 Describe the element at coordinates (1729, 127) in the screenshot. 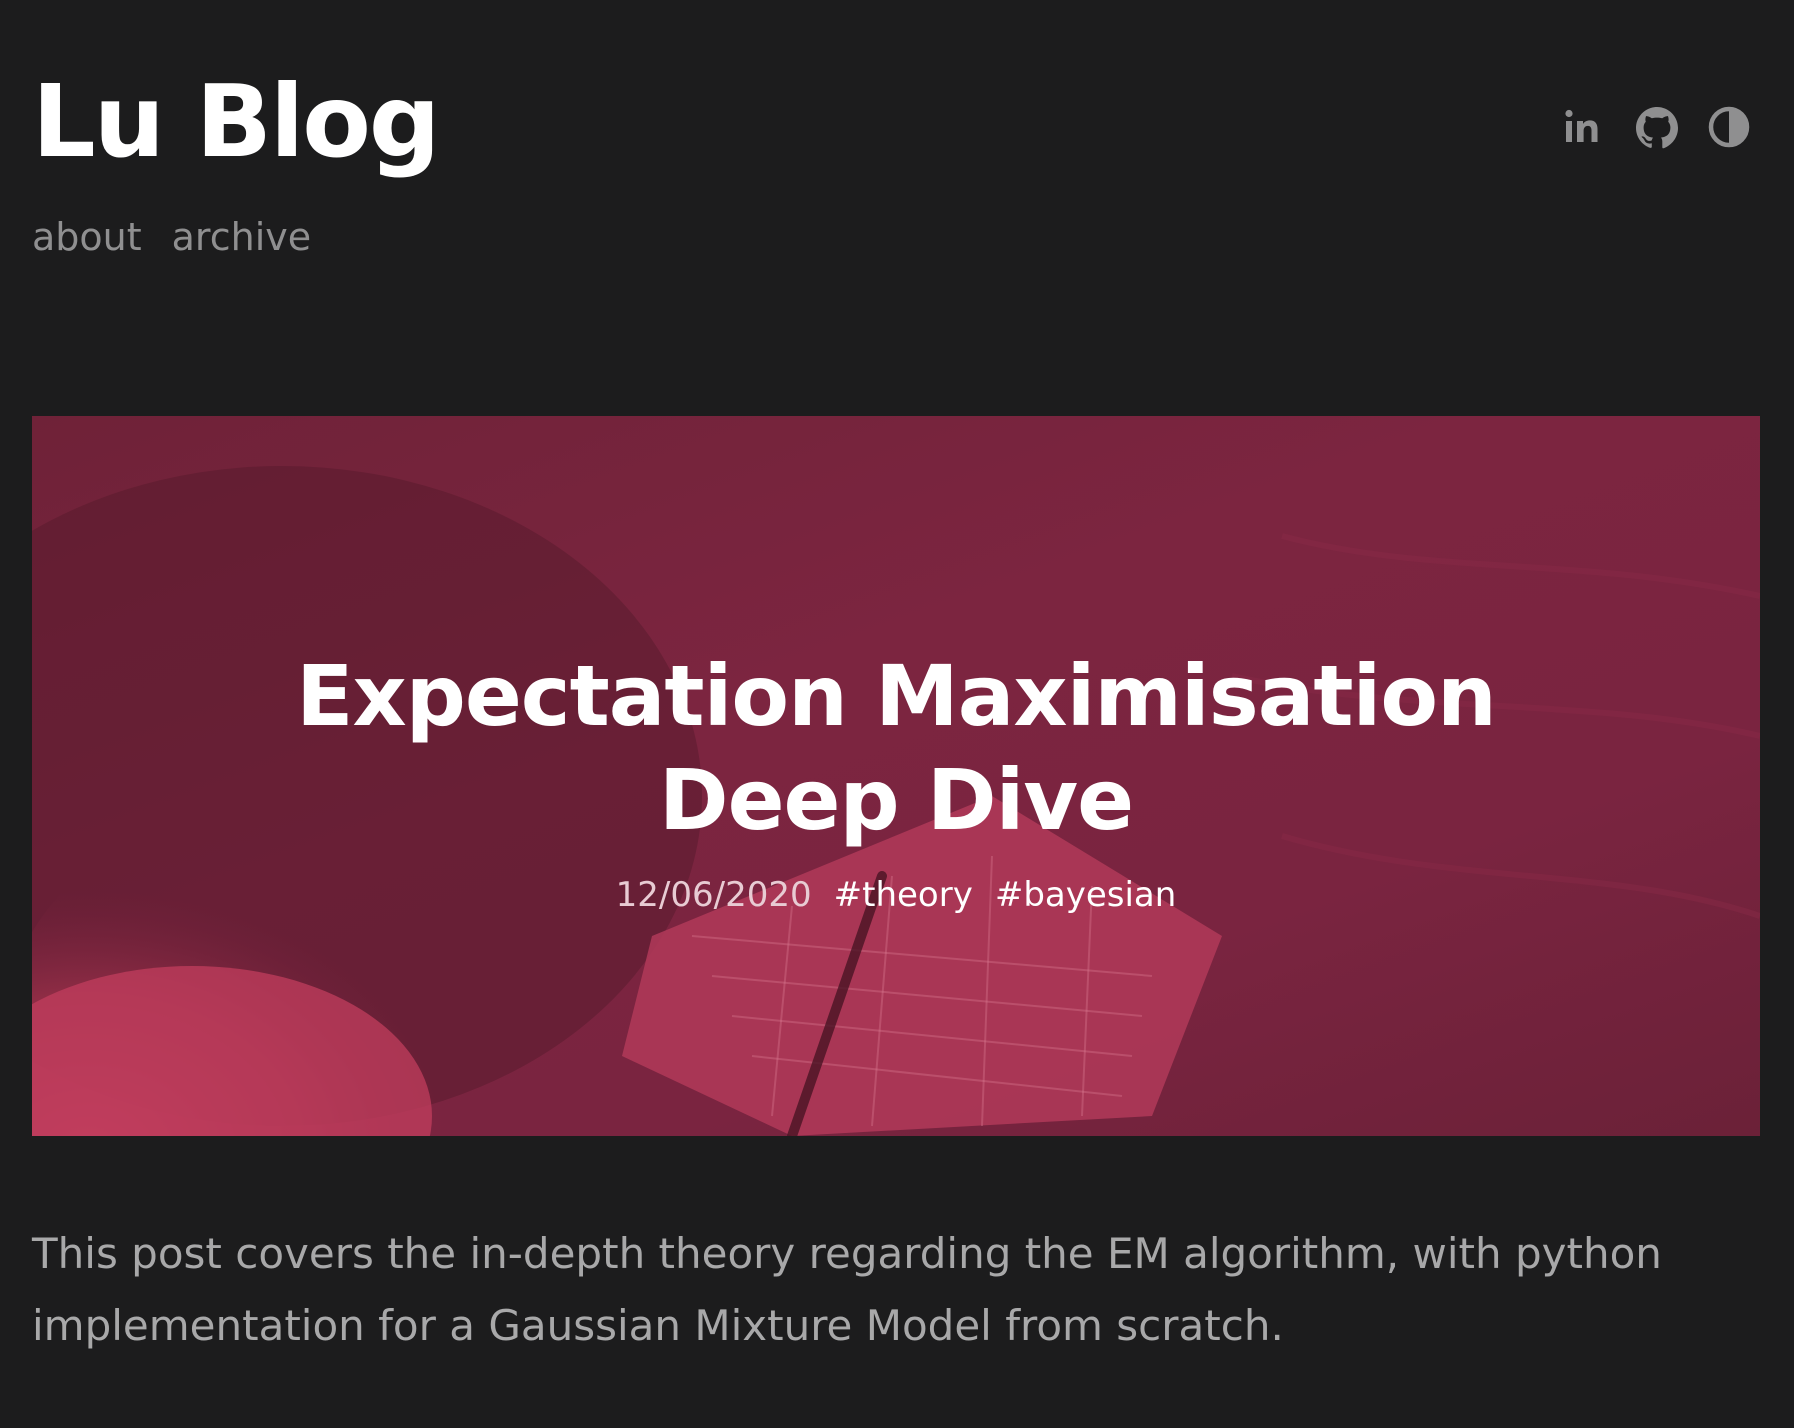

I see `theme-toggle-icon` at that location.